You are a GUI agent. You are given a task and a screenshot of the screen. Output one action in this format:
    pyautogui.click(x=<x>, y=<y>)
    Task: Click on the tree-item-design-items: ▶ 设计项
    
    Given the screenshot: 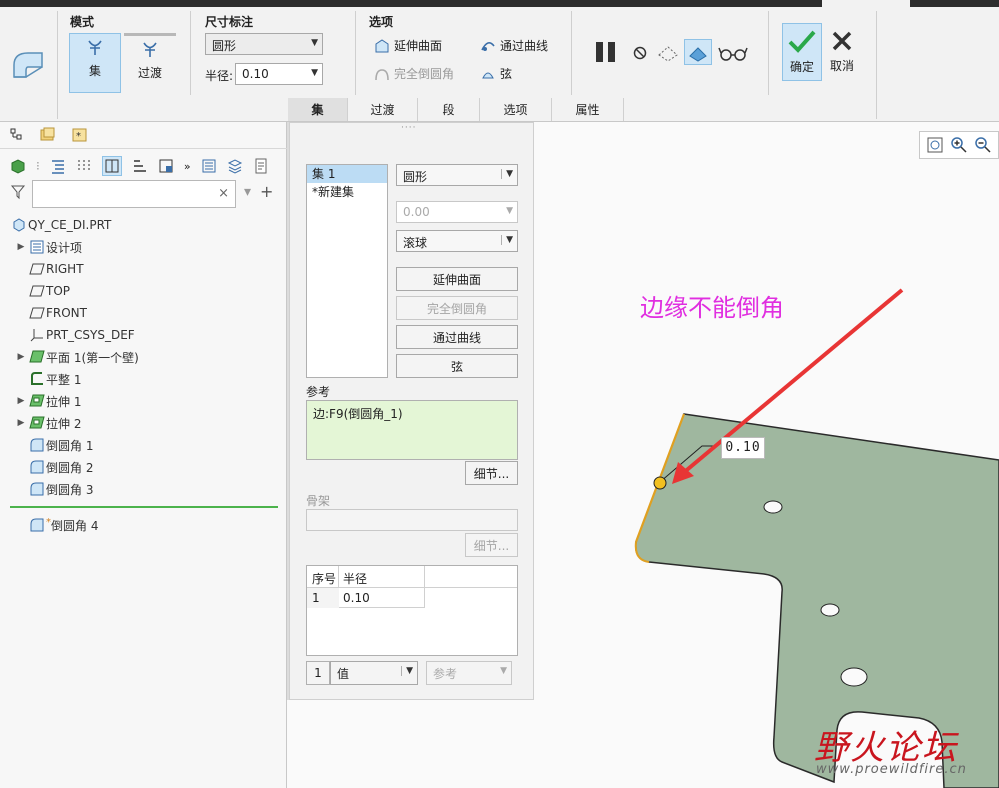 What is the action you would take?
    pyautogui.click(x=48, y=247)
    